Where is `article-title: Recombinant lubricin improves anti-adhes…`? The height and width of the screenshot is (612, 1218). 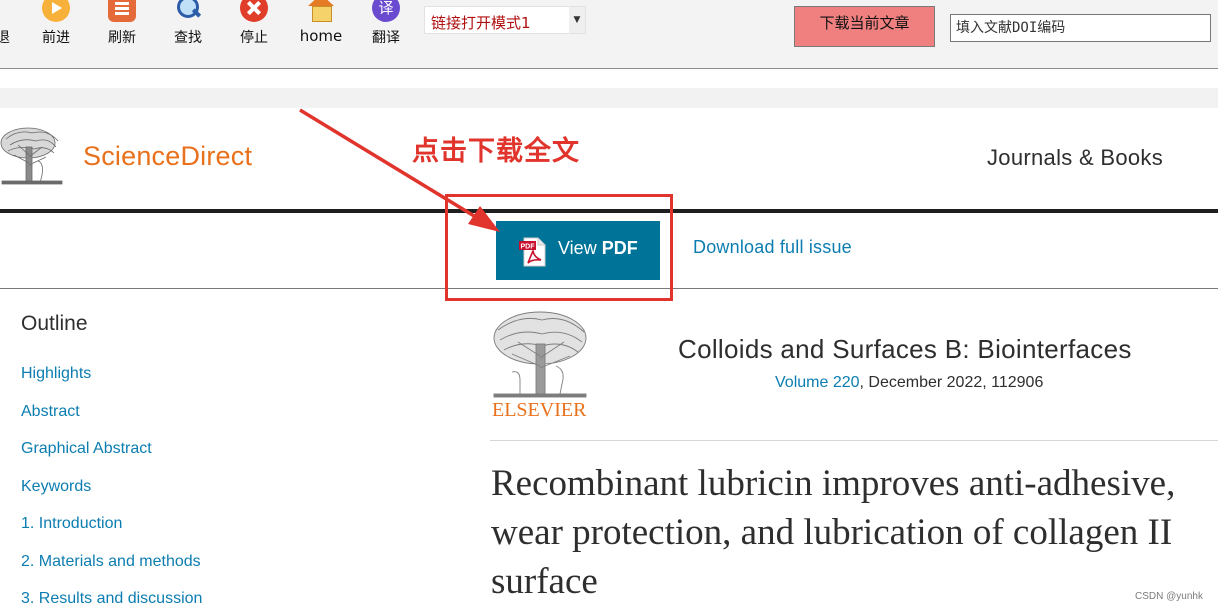
article-title: Recombinant lubricin improves anti-adhes… is located at coordinates (854, 532).